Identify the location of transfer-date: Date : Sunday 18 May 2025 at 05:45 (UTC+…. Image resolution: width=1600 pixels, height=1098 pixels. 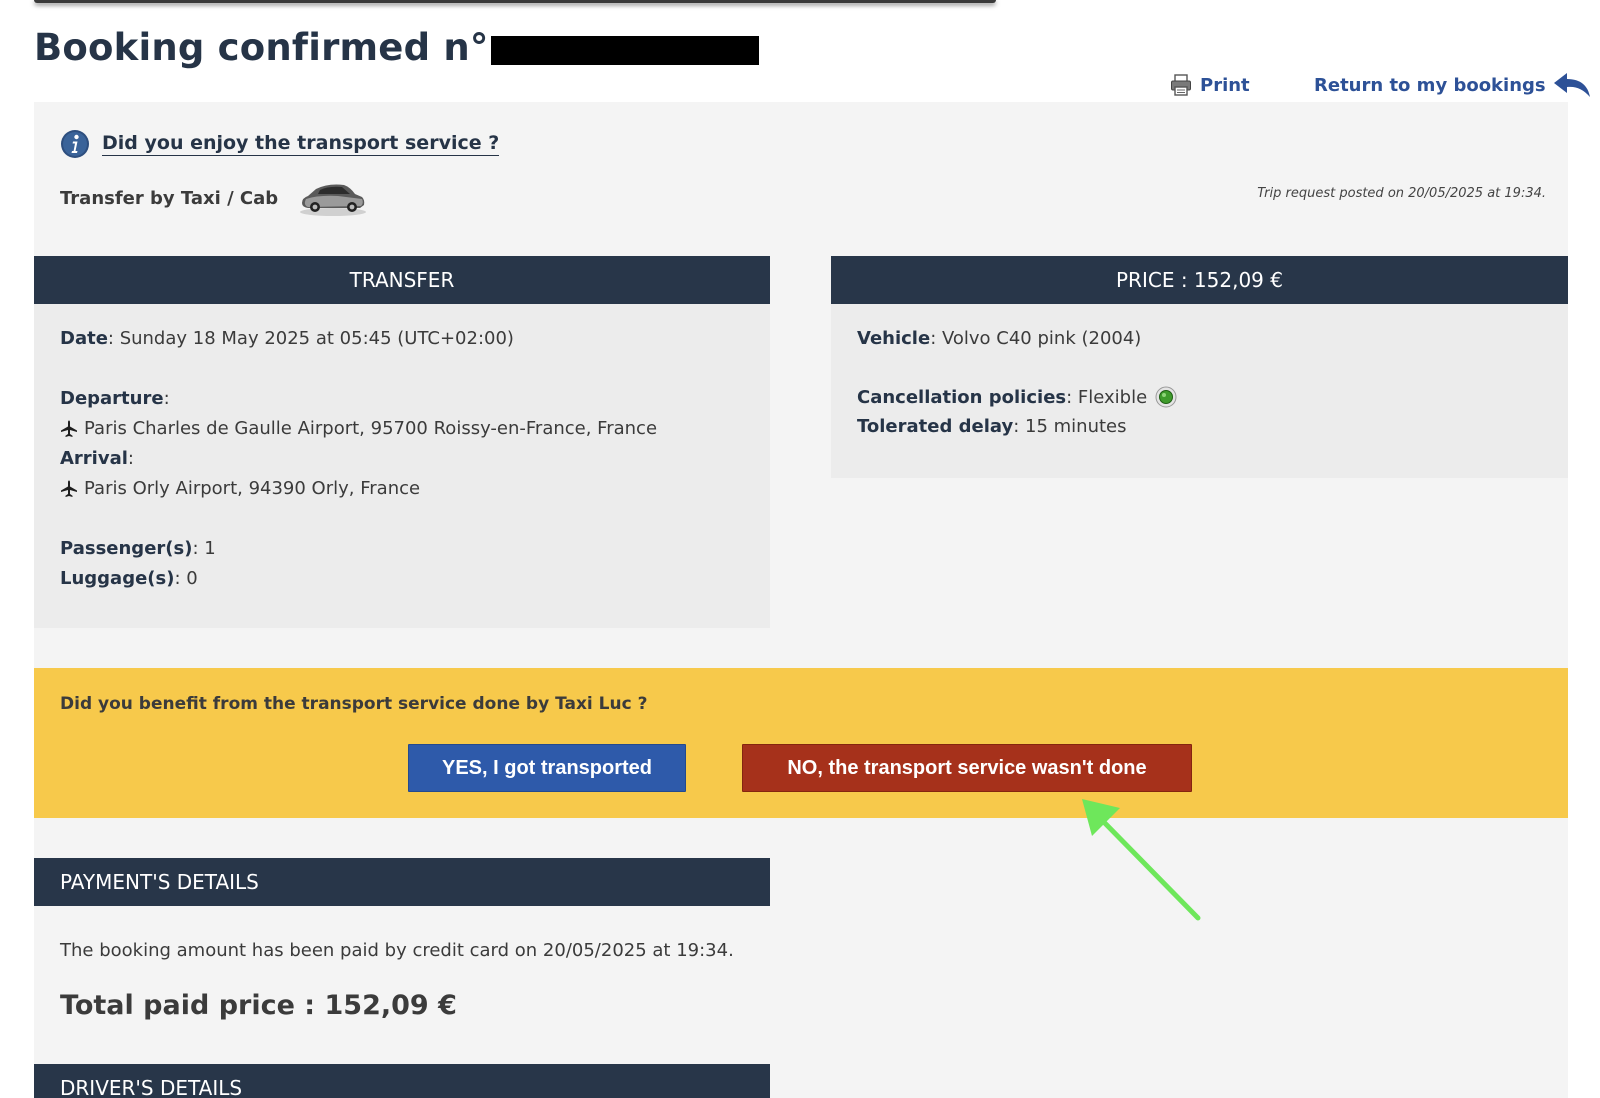
(287, 338).